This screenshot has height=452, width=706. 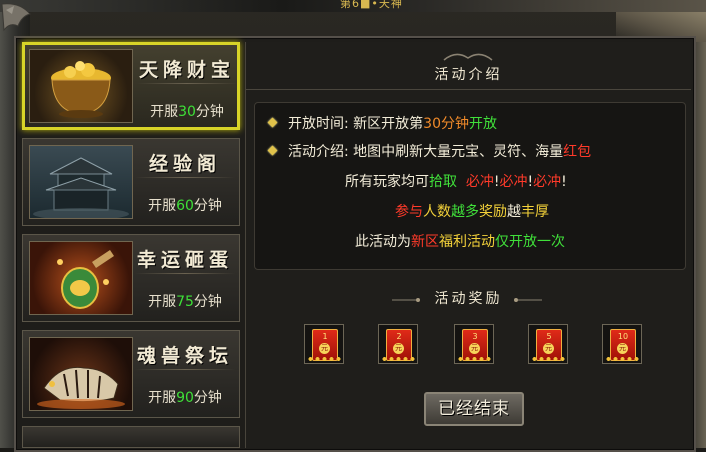 I want to click on once-row: 此活动为新区福利活动仅开放一次, so click(x=460, y=241).